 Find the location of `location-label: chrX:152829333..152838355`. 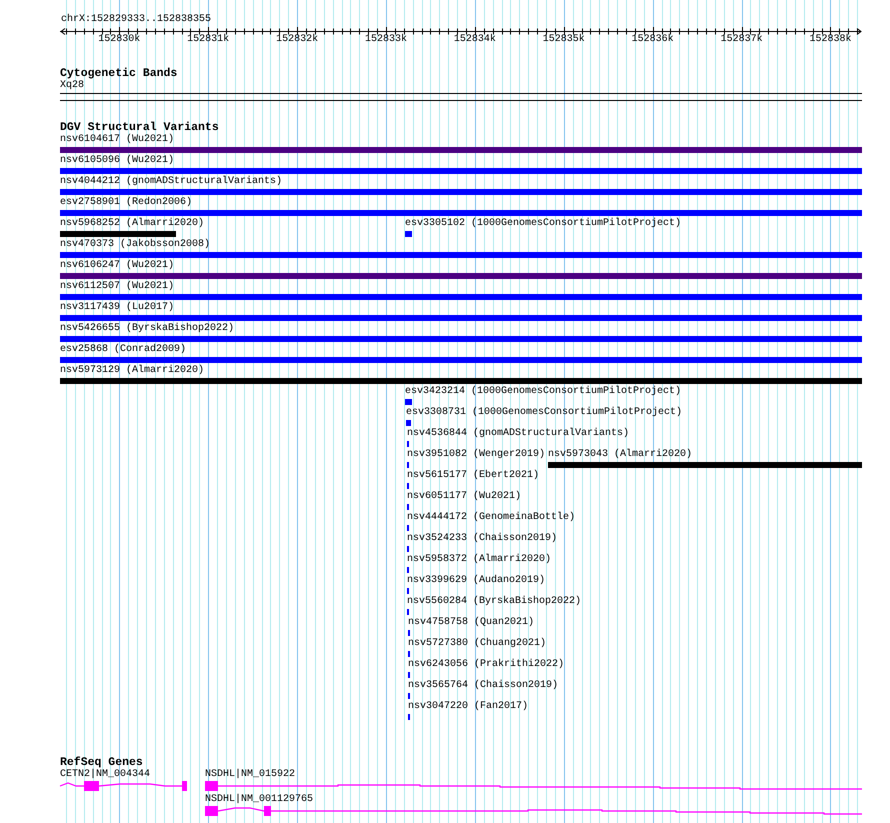

location-label: chrX:152829333..152838355 is located at coordinates (136, 20).